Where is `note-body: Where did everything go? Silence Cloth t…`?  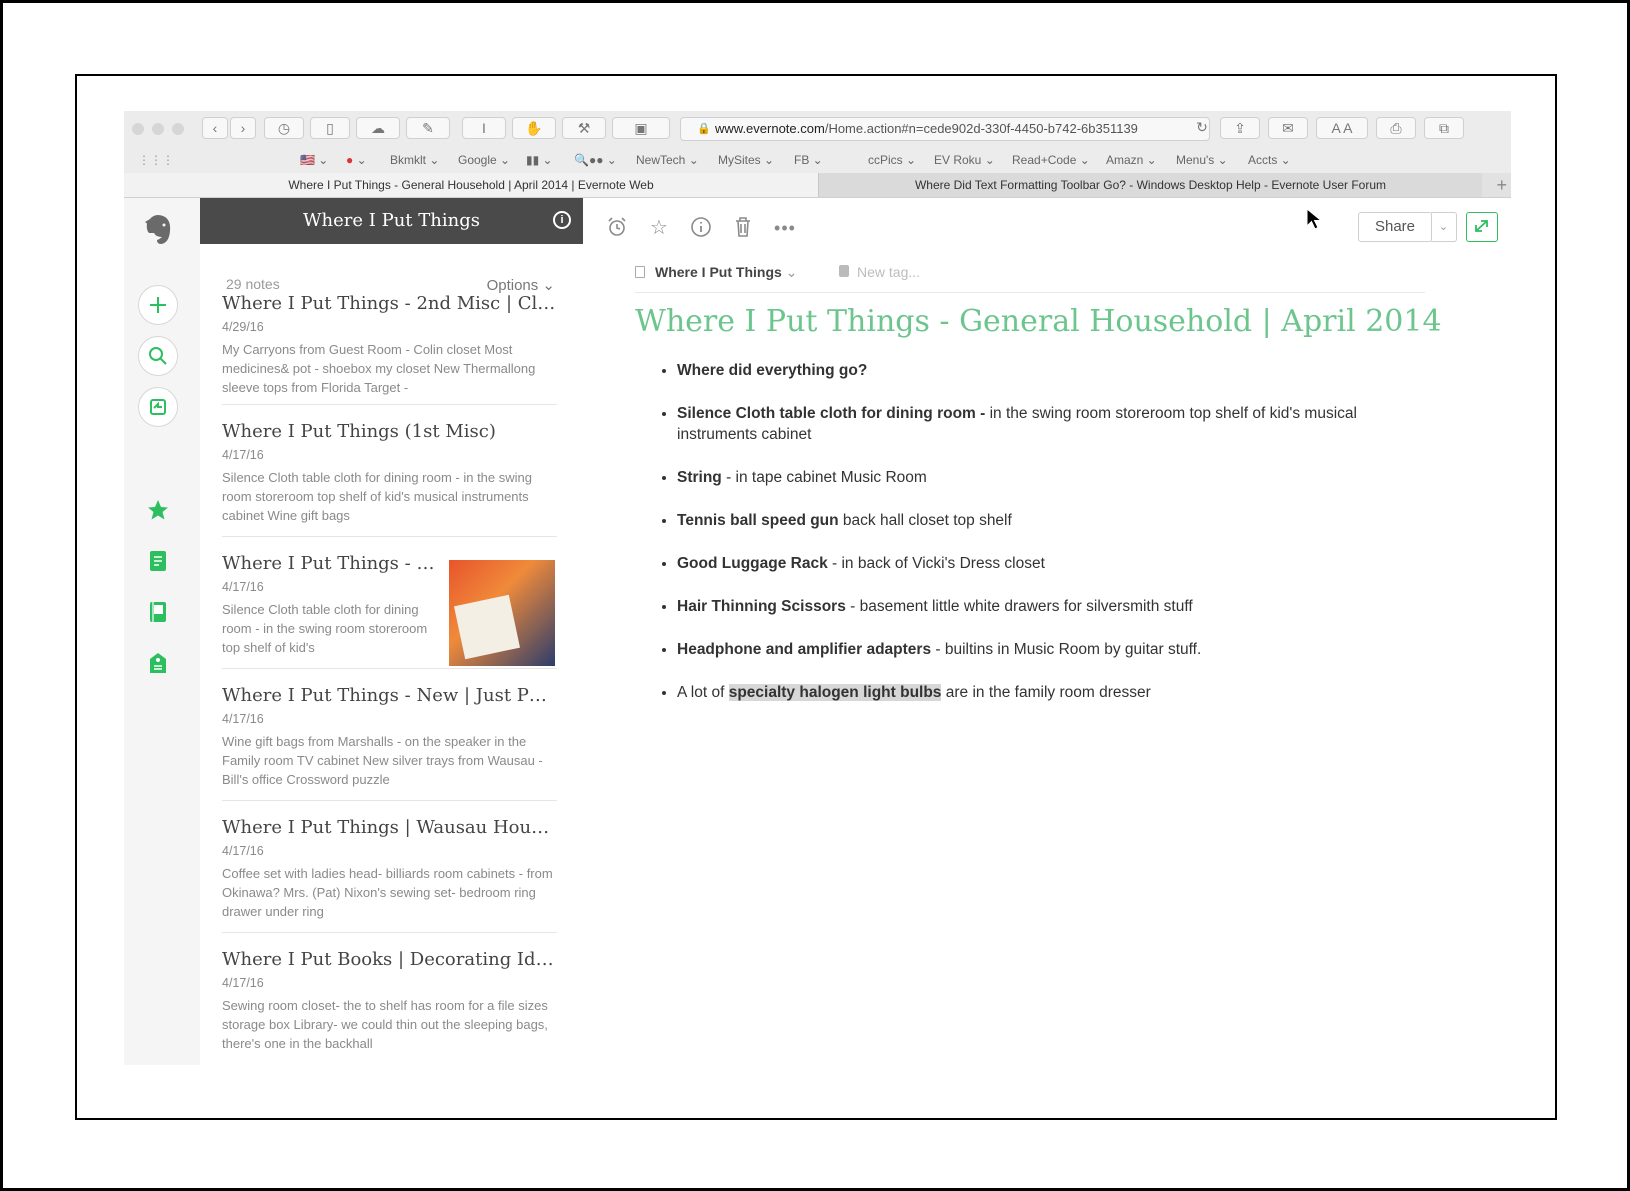
note-body: Where did everything go? Silence Cloth t… is located at coordinates (1023, 542).